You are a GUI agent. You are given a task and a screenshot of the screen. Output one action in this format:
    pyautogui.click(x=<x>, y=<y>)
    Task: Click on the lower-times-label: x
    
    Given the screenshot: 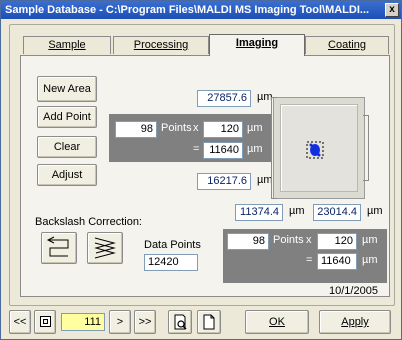 What is the action you would take?
    pyautogui.click(x=309, y=240)
    